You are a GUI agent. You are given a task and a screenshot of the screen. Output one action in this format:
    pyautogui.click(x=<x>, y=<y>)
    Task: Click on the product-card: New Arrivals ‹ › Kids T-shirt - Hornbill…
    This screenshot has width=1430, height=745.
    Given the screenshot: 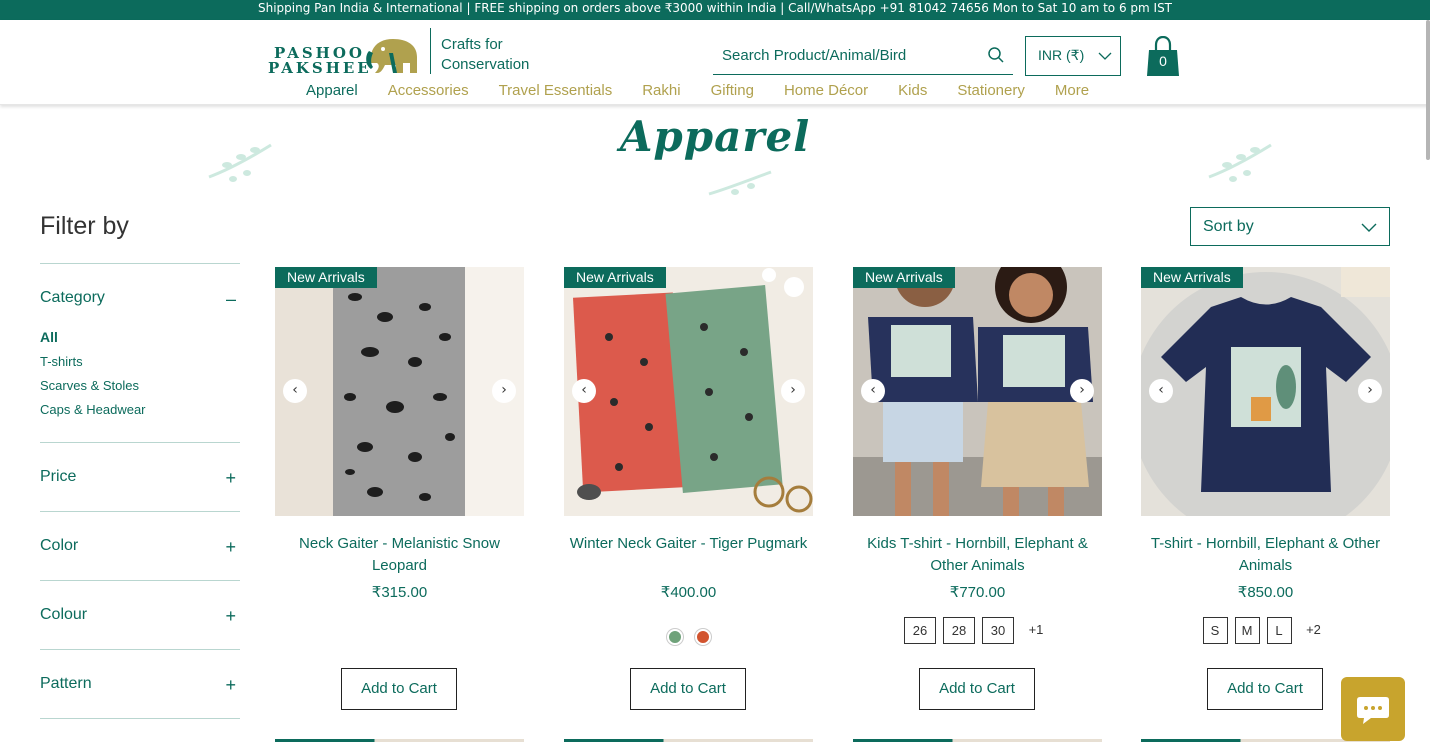 What is the action you would take?
    pyautogui.click(x=977, y=497)
    